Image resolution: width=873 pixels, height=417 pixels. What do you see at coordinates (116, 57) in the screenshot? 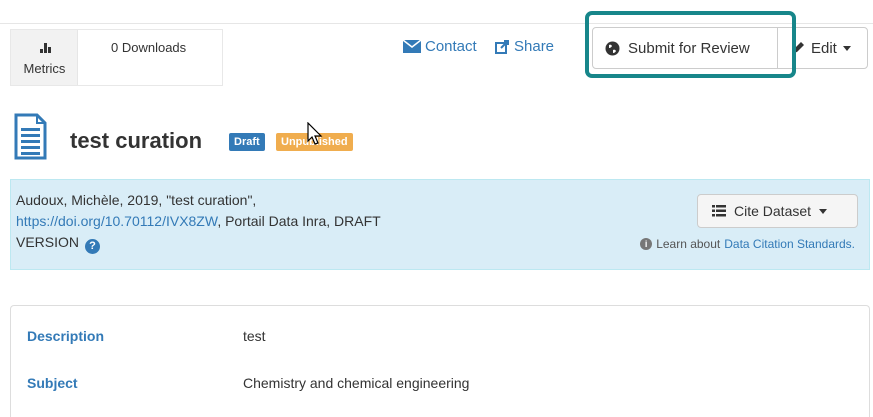
I see `metrics-box: Metrics 0 Downloads` at bounding box center [116, 57].